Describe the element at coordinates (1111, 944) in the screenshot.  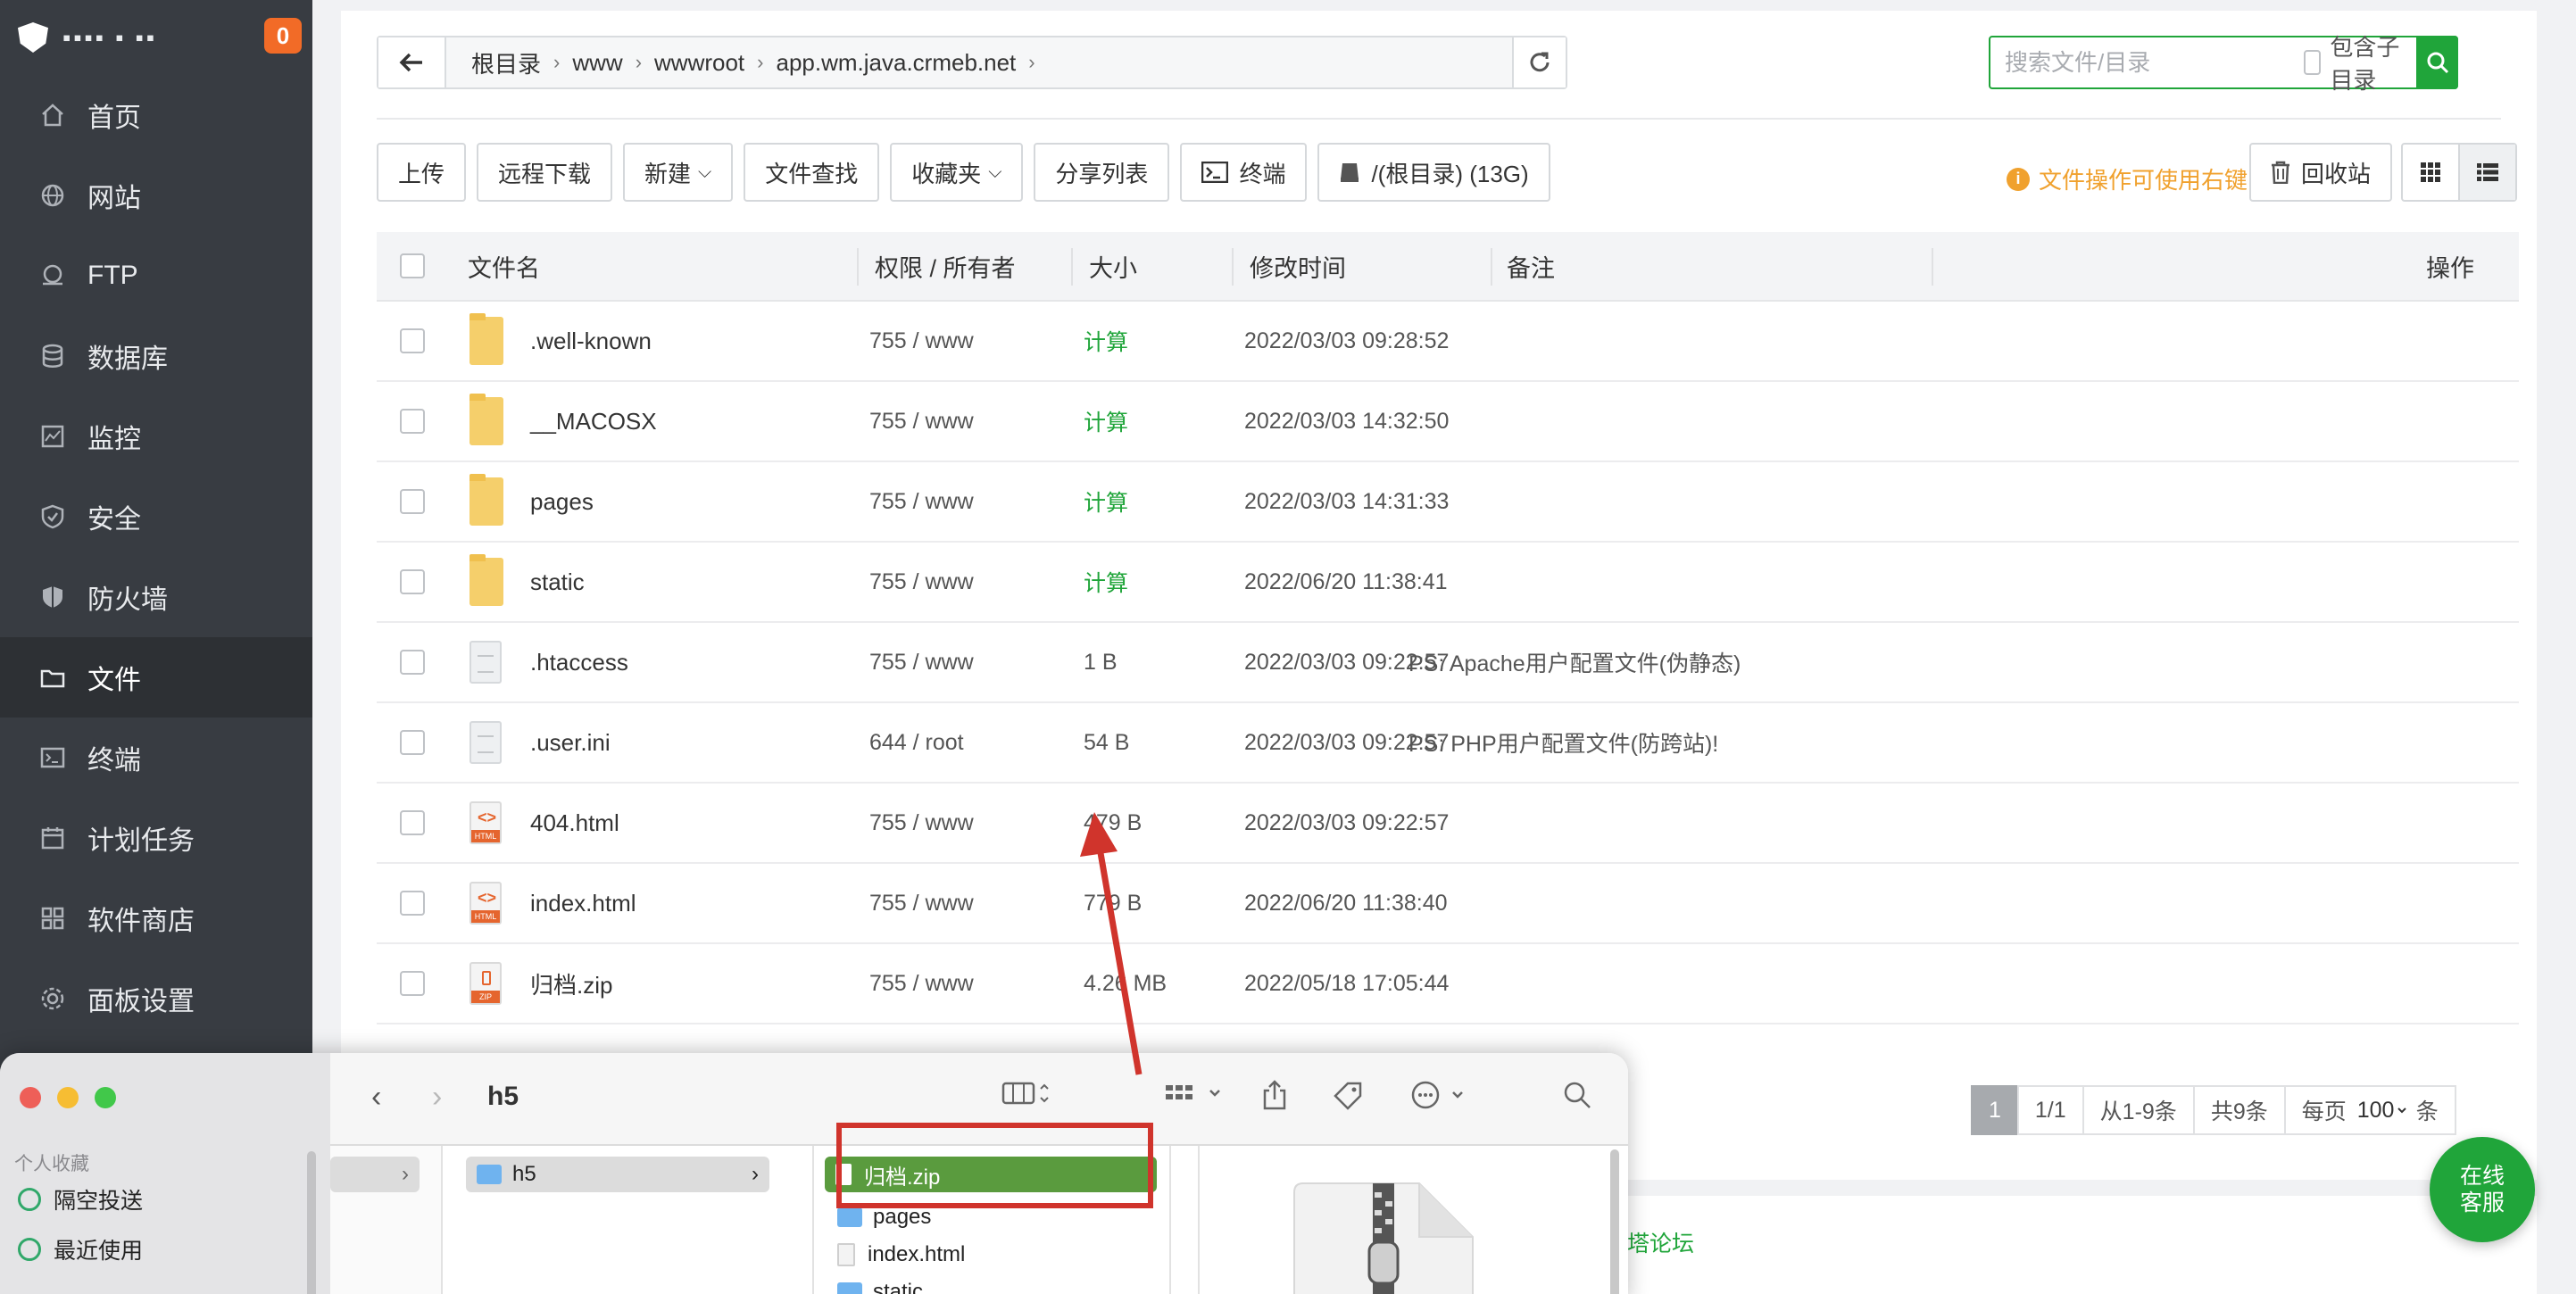
I see `annotation-arrow-icon` at that location.